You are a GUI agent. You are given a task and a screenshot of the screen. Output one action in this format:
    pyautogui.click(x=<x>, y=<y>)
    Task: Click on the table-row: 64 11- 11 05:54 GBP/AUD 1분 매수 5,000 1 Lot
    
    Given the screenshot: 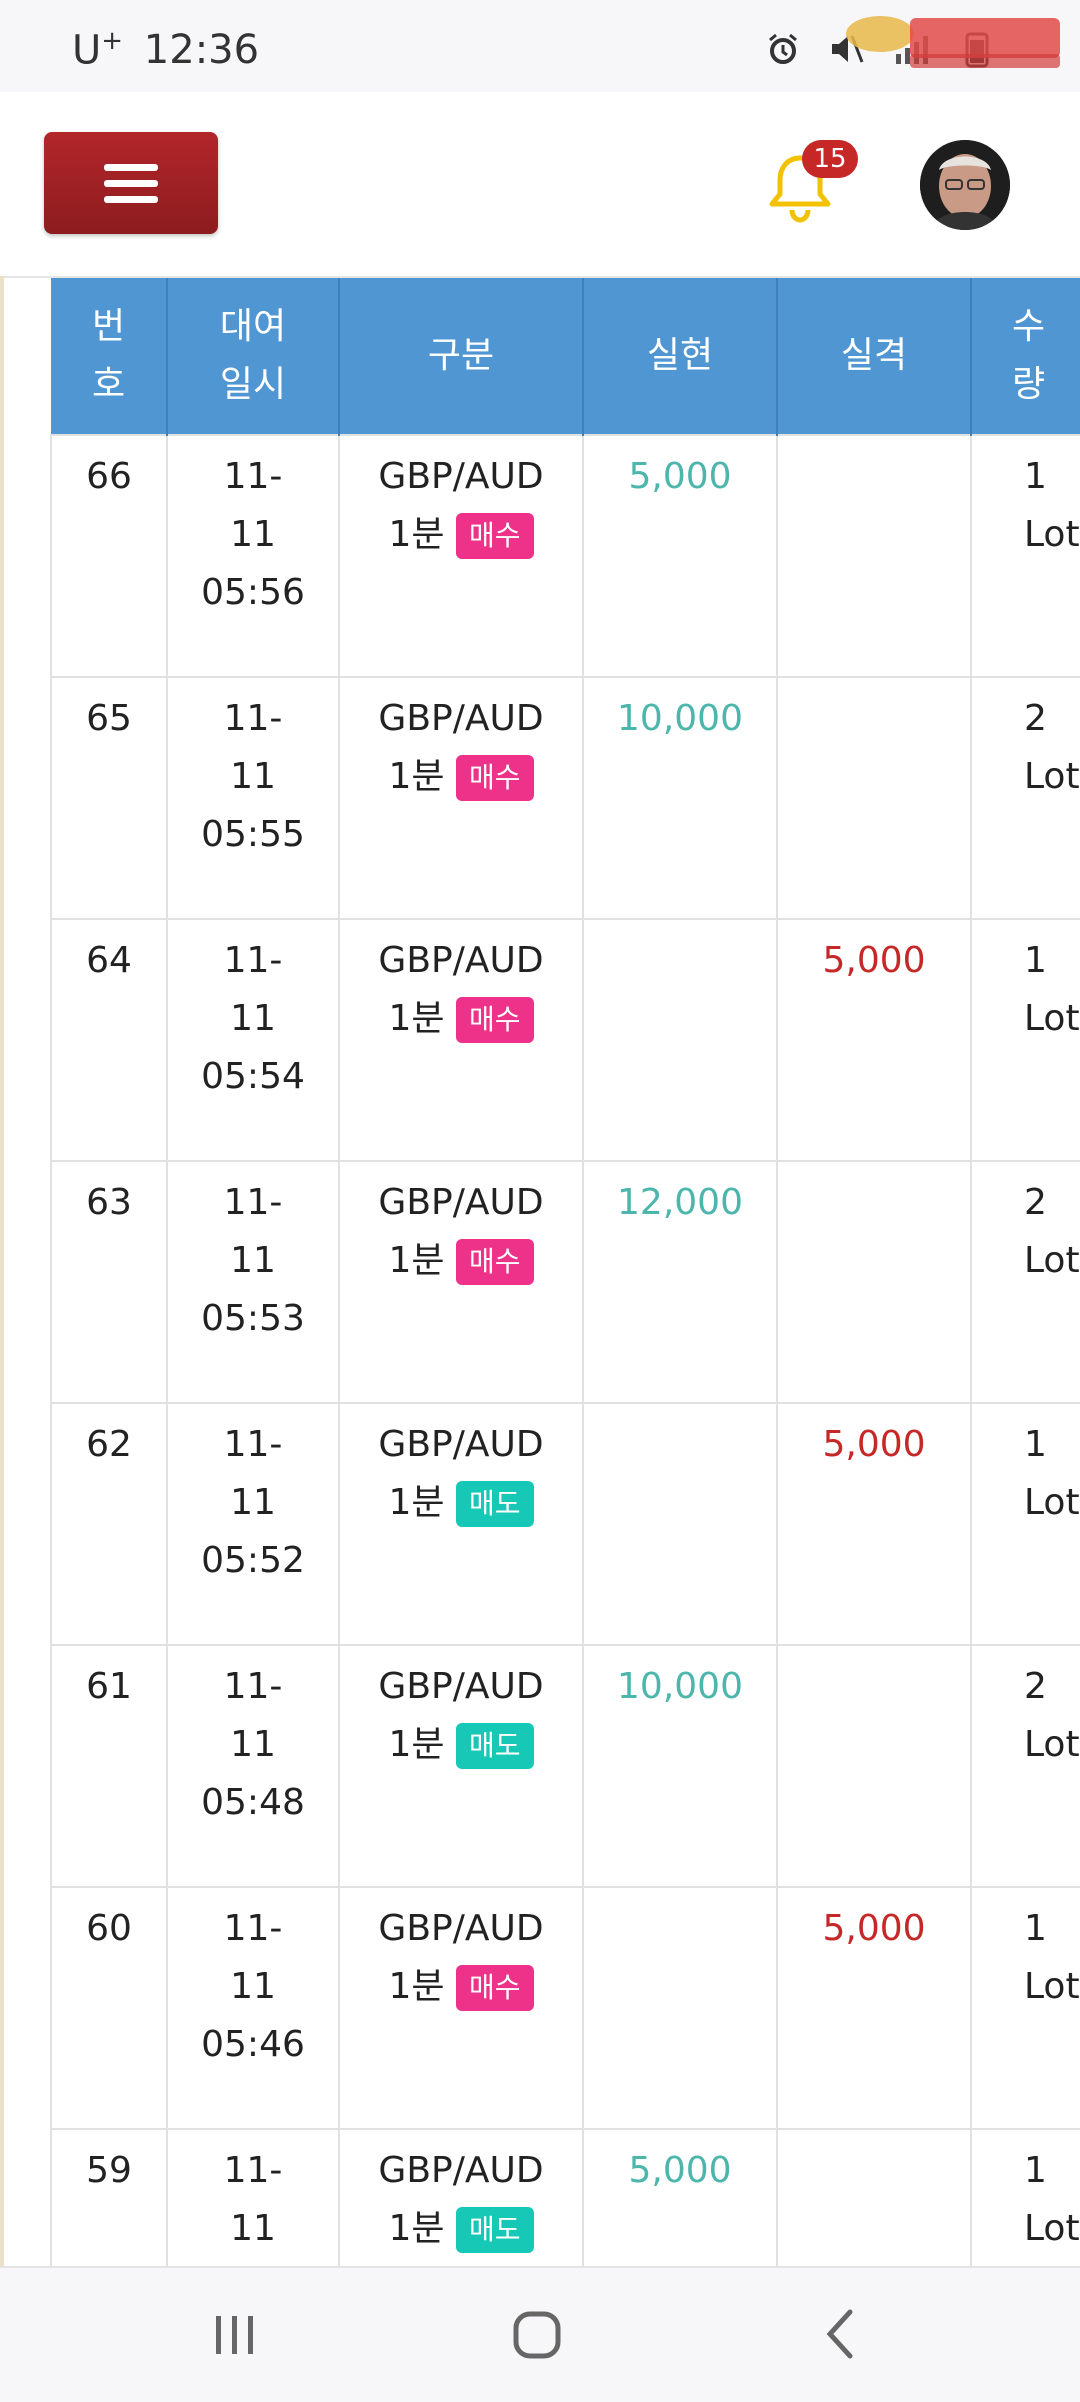 What is the action you would take?
    pyautogui.click(x=565, y=1040)
    